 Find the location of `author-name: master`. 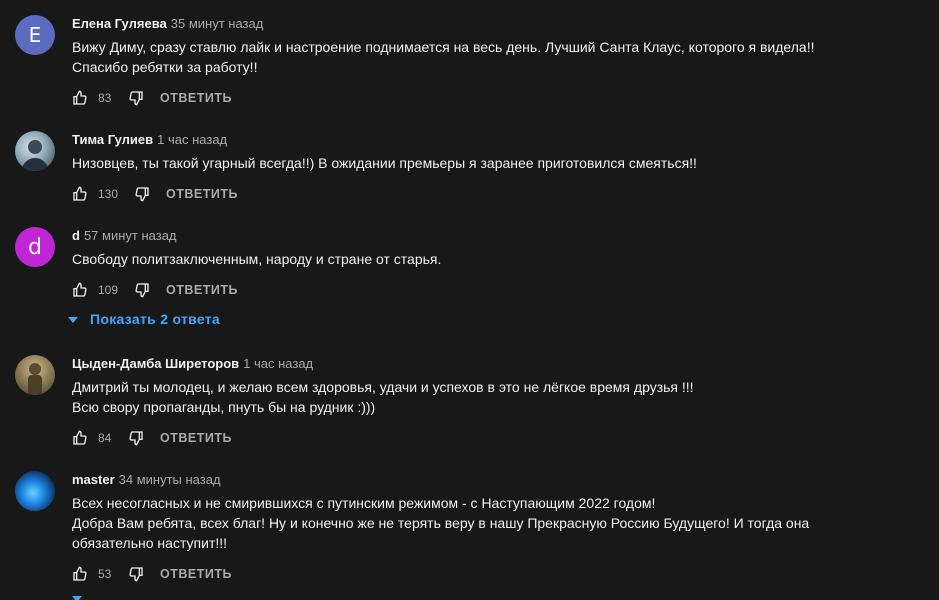

author-name: master is located at coordinates (93, 479).